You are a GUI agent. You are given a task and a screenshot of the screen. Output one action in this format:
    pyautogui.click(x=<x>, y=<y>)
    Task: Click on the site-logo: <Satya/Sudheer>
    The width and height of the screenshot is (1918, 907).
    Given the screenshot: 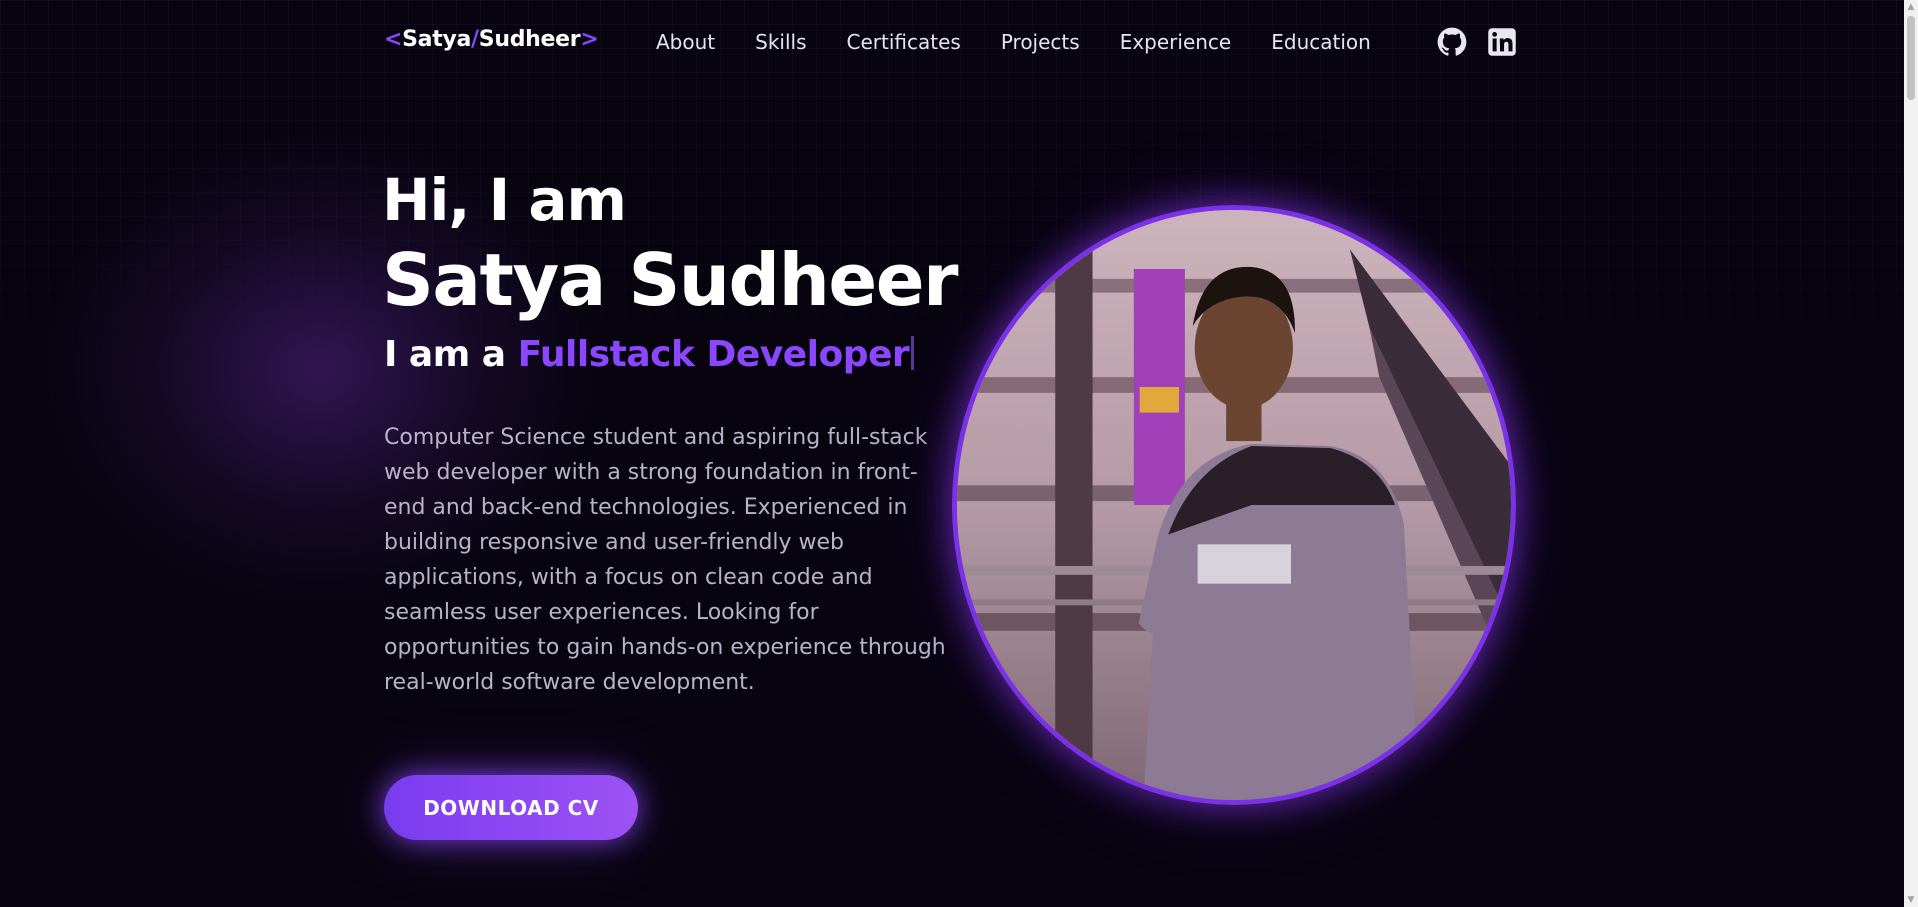 What is the action you would take?
    pyautogui.click(x=491, y=39)
    